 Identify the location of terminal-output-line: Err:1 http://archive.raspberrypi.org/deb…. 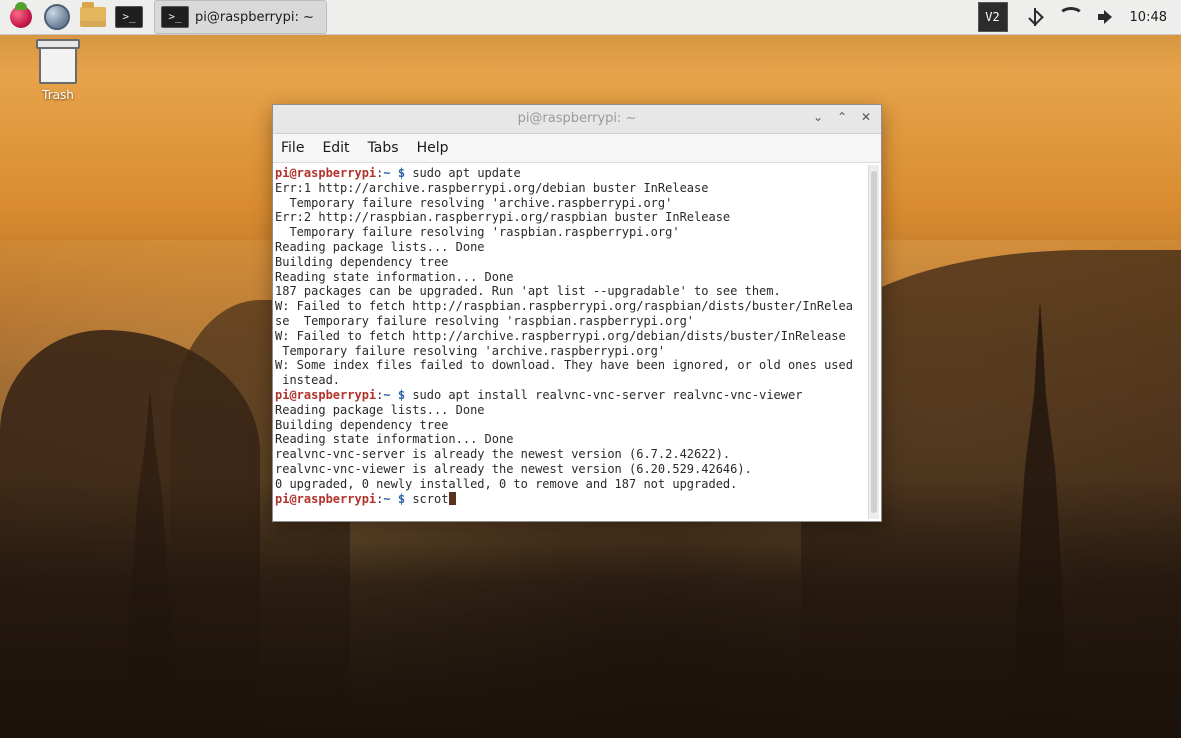
(492, 187).